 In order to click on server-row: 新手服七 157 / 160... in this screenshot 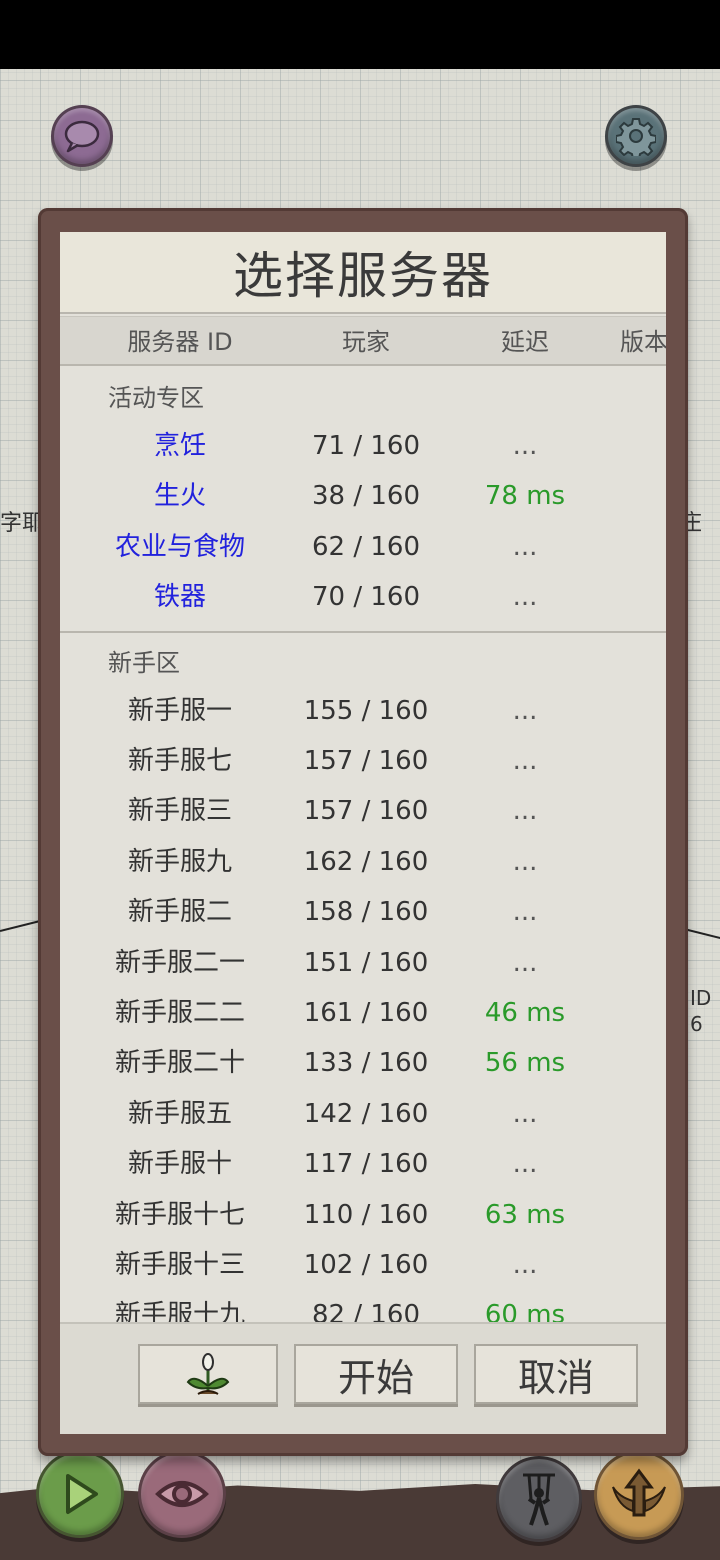, I will do `click(363, 761)`.